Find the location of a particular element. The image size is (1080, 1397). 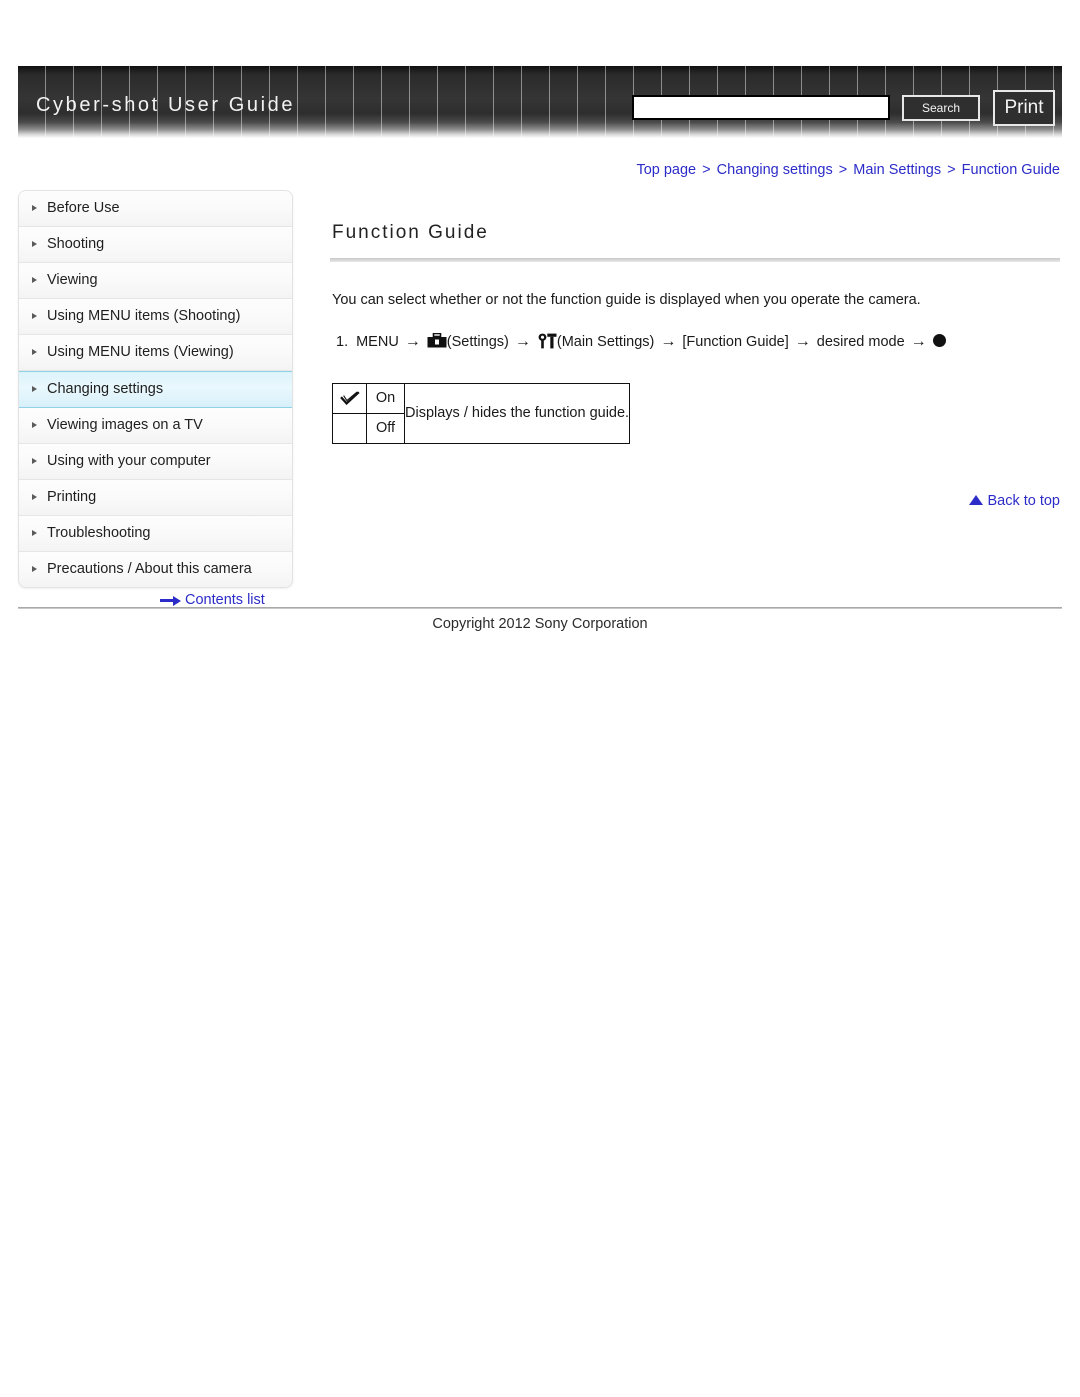

sidebar-item-label: Before Use is located at coordinates (83, 208).